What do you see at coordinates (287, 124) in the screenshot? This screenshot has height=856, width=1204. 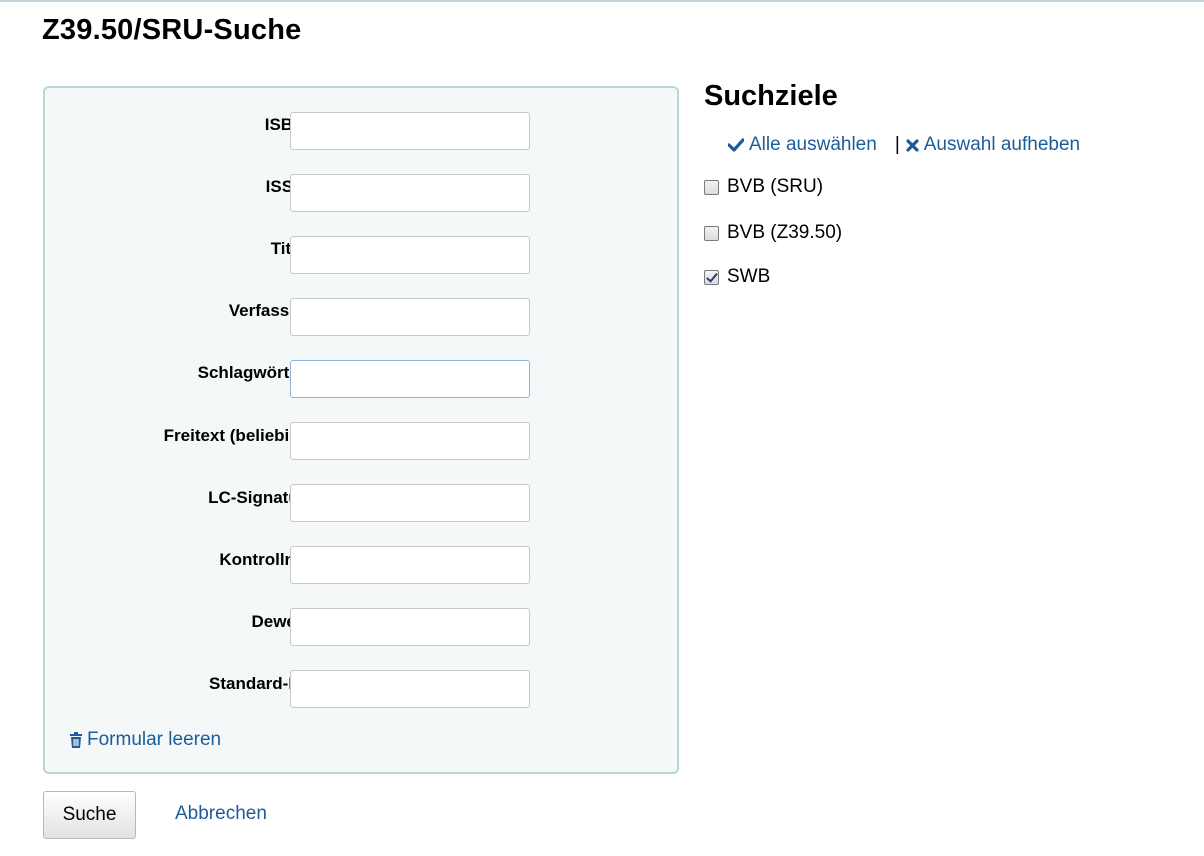 I see `isbn-label: ISBN:` at bounding box center [287, 124].